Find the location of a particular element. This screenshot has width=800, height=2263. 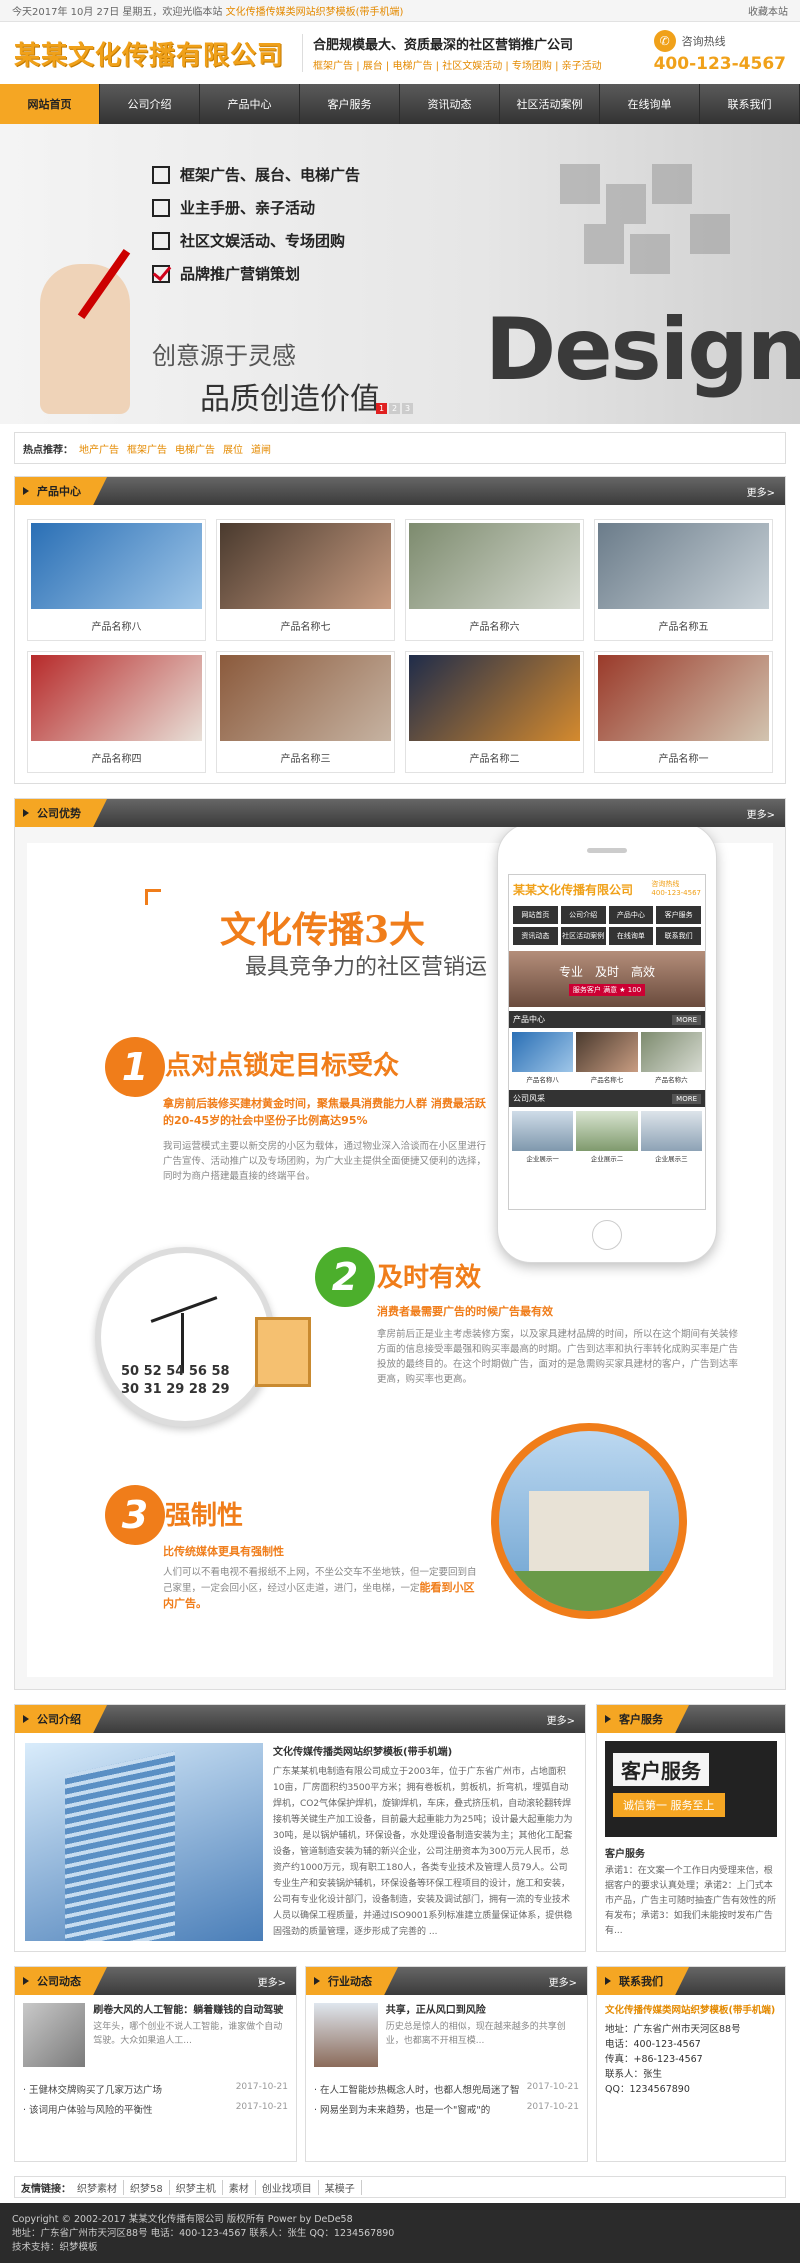

hand-illustration is located at coordinates (85, 339).